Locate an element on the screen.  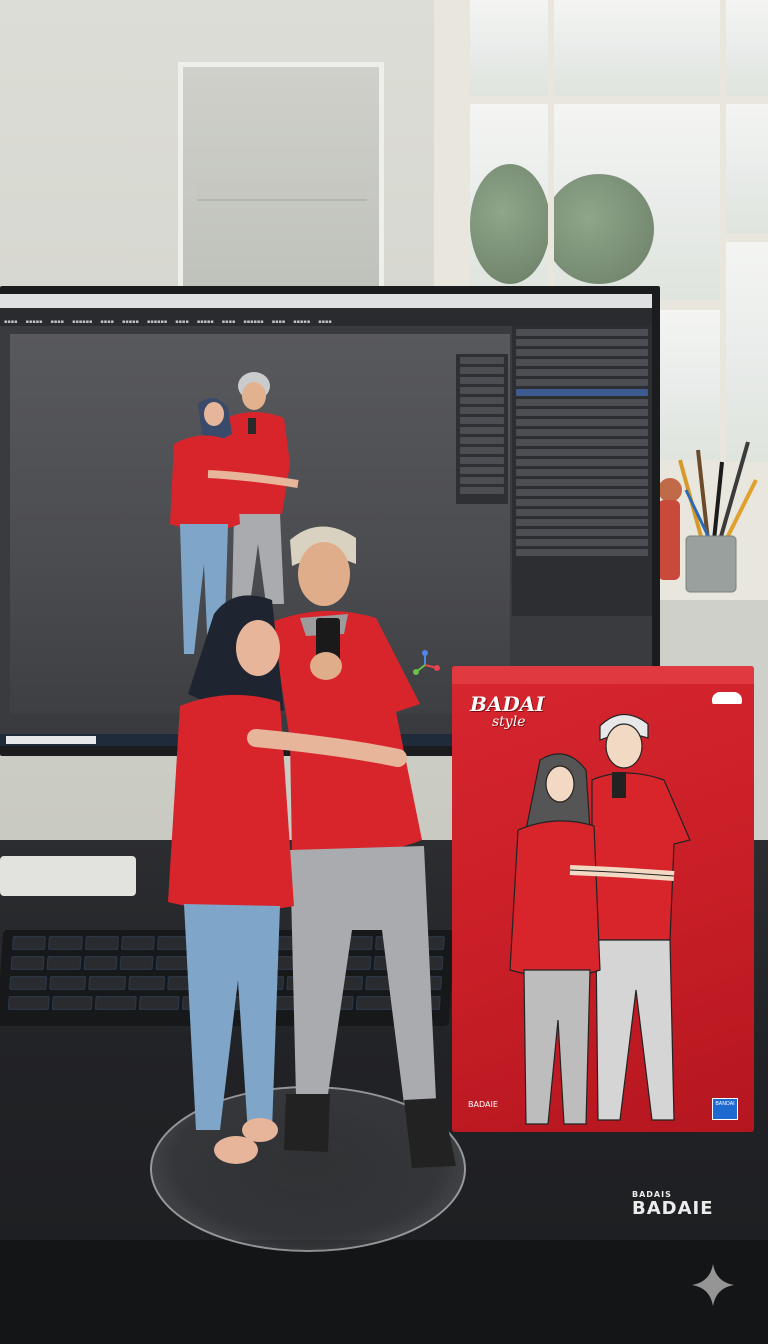
pencil-cup is located at coordinates (708, 517).